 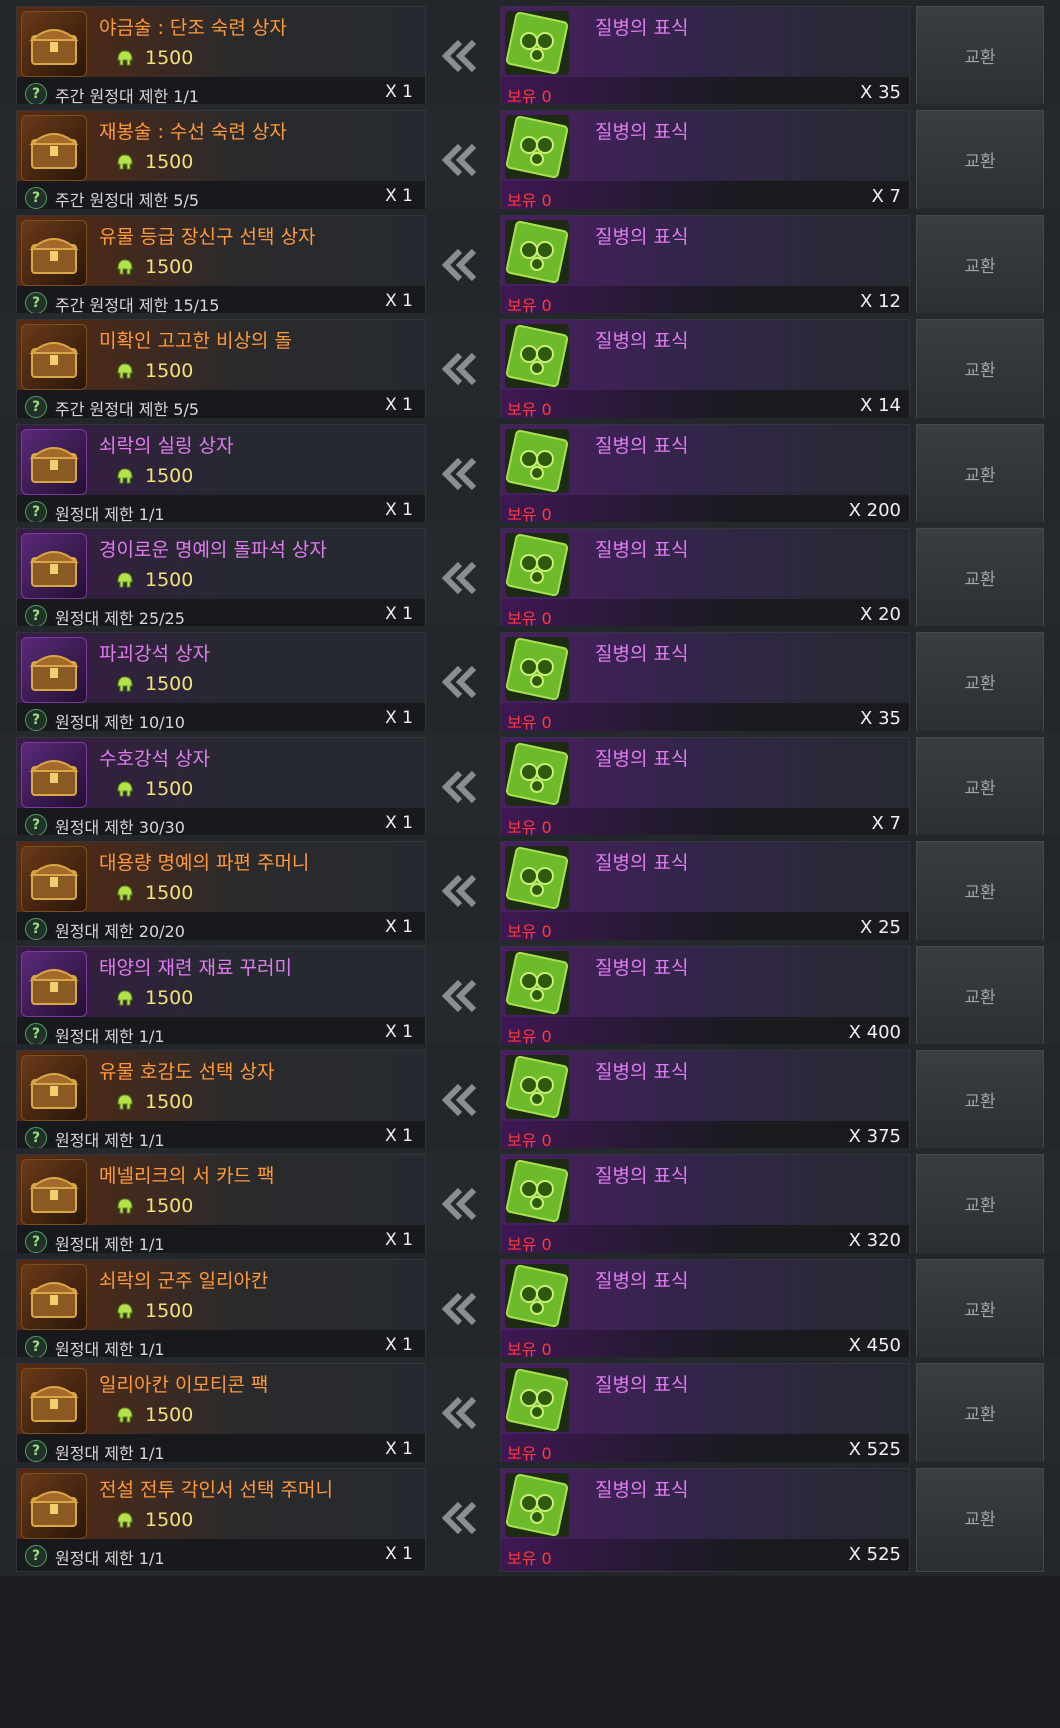 What do you see at coordinates (125, 998) in the screenshot?
I see `helmet-icon` at bounding box center [125, 998].